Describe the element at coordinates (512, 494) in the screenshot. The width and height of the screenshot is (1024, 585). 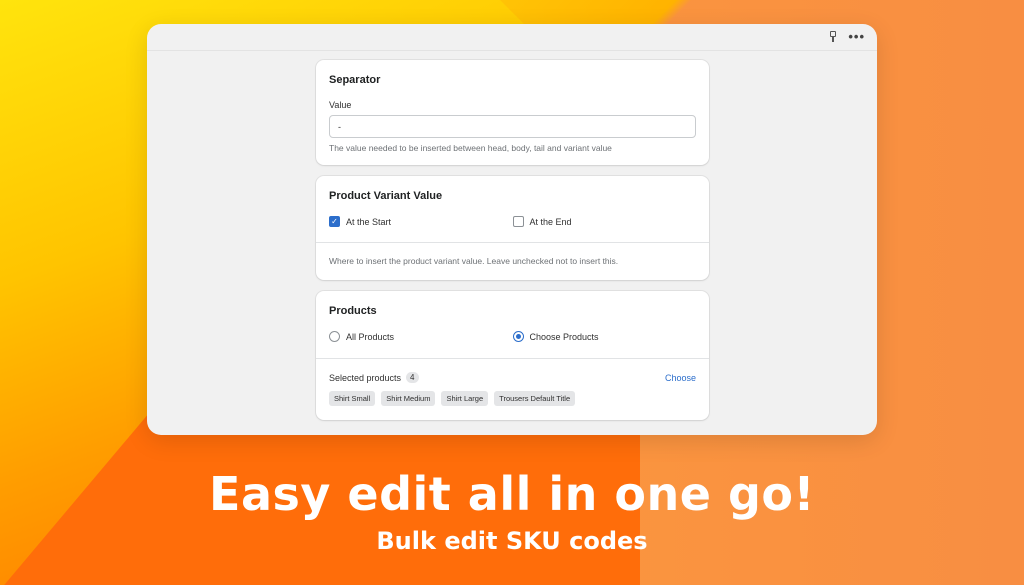
I see `promo-headline: Easy edit all in one go!` at that location.